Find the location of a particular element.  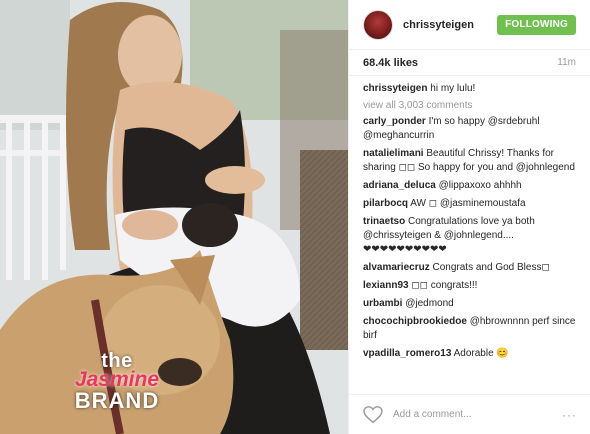

comment-item: alvamariecruz Congrats and God Bless◻ is located at coordinates (469, 268).